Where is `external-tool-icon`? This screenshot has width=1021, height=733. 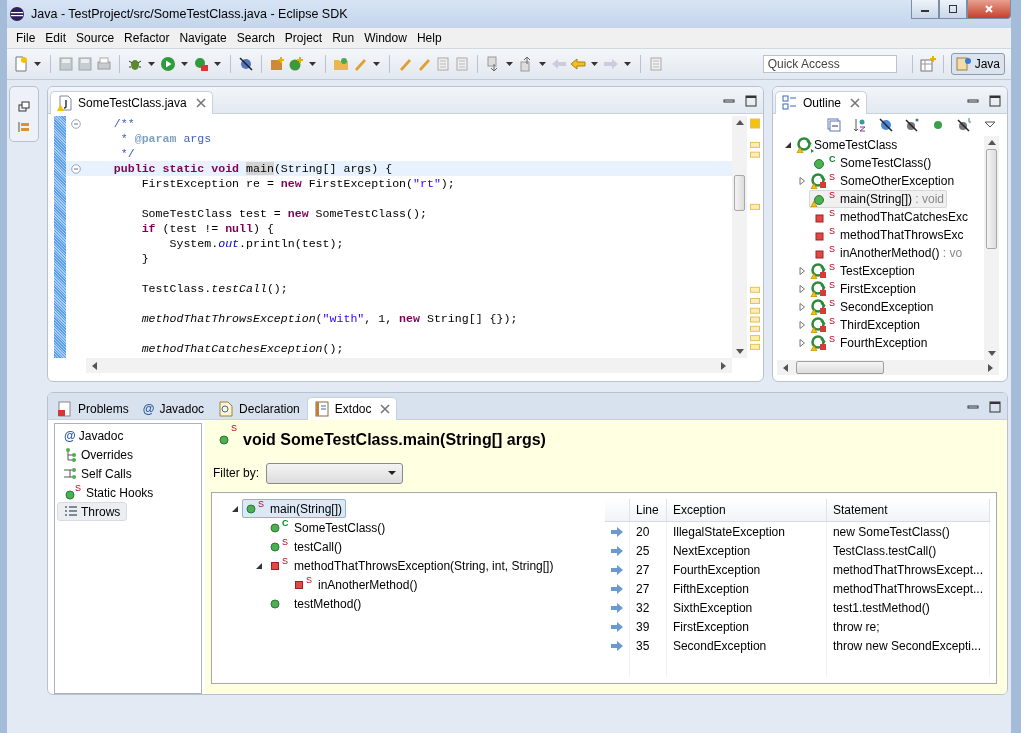 external-tool-icon is located at coordinates (201, 64).